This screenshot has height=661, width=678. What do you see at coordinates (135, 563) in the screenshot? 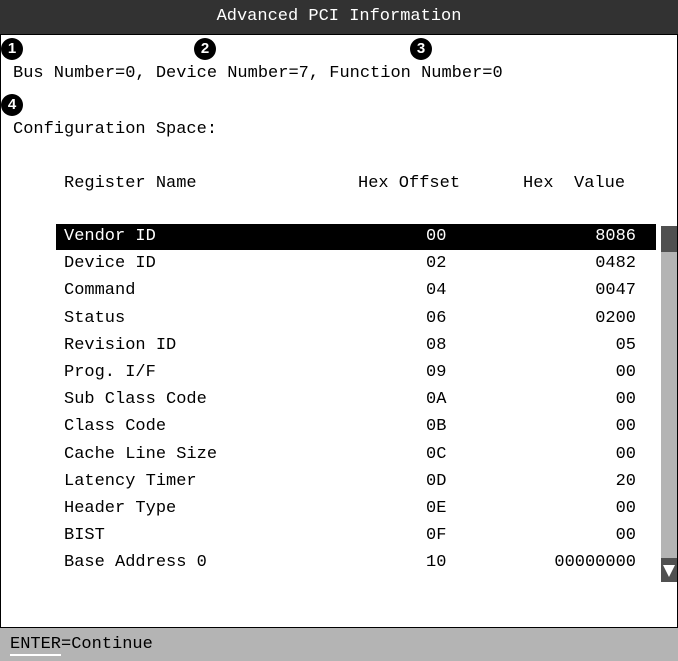
I see `register-name: Base Address 0` at bounding box center [135, 563].